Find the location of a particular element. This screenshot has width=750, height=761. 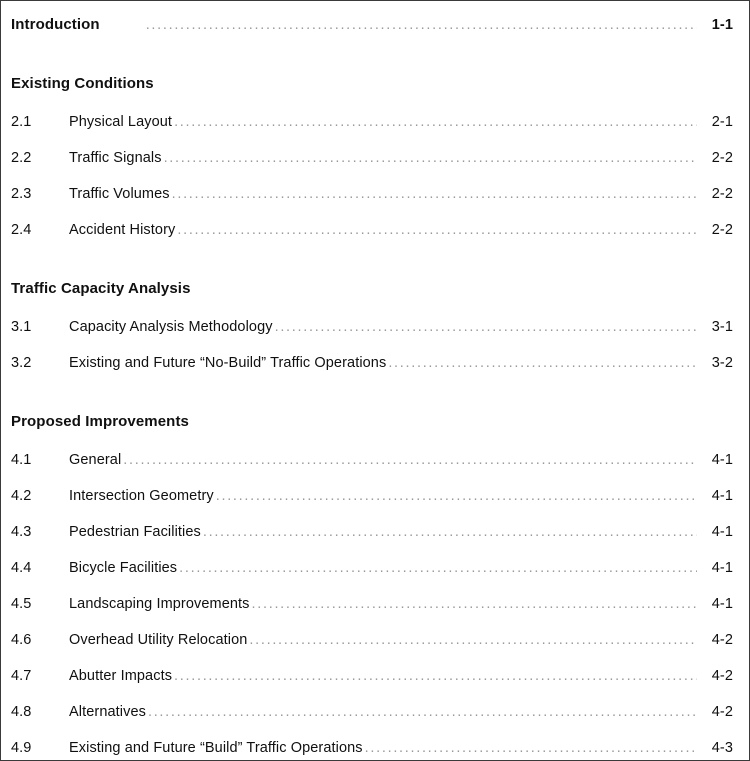

toc-entry-title: Accident History is located at coordinates (122, 230).